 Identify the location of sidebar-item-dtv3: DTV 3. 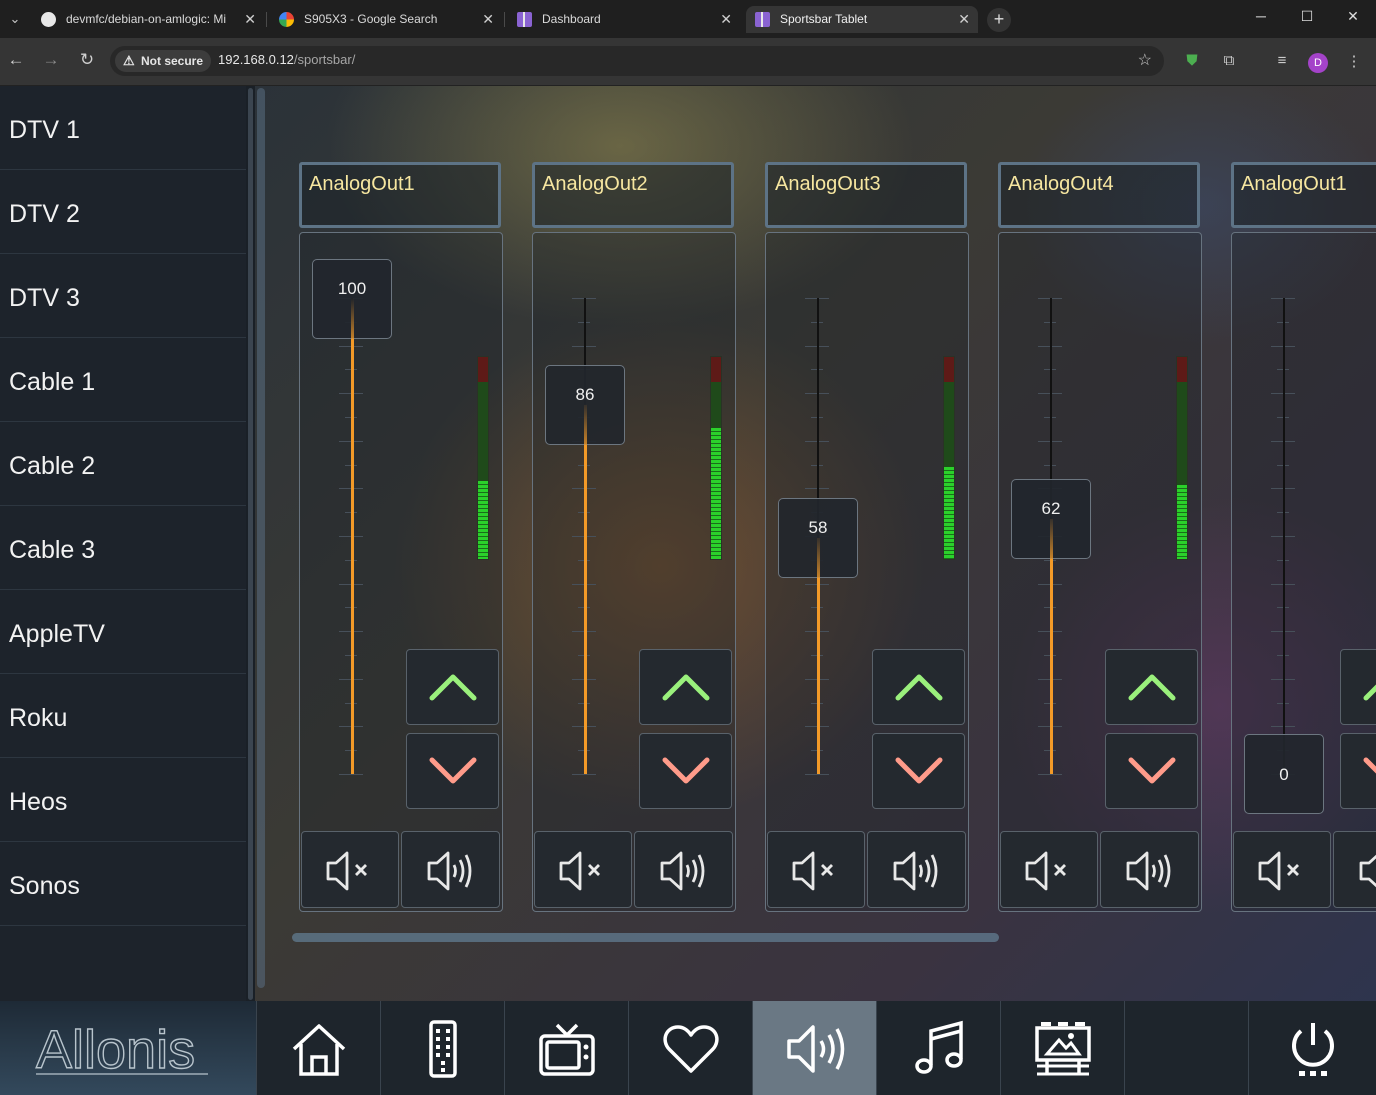
(123, 296).